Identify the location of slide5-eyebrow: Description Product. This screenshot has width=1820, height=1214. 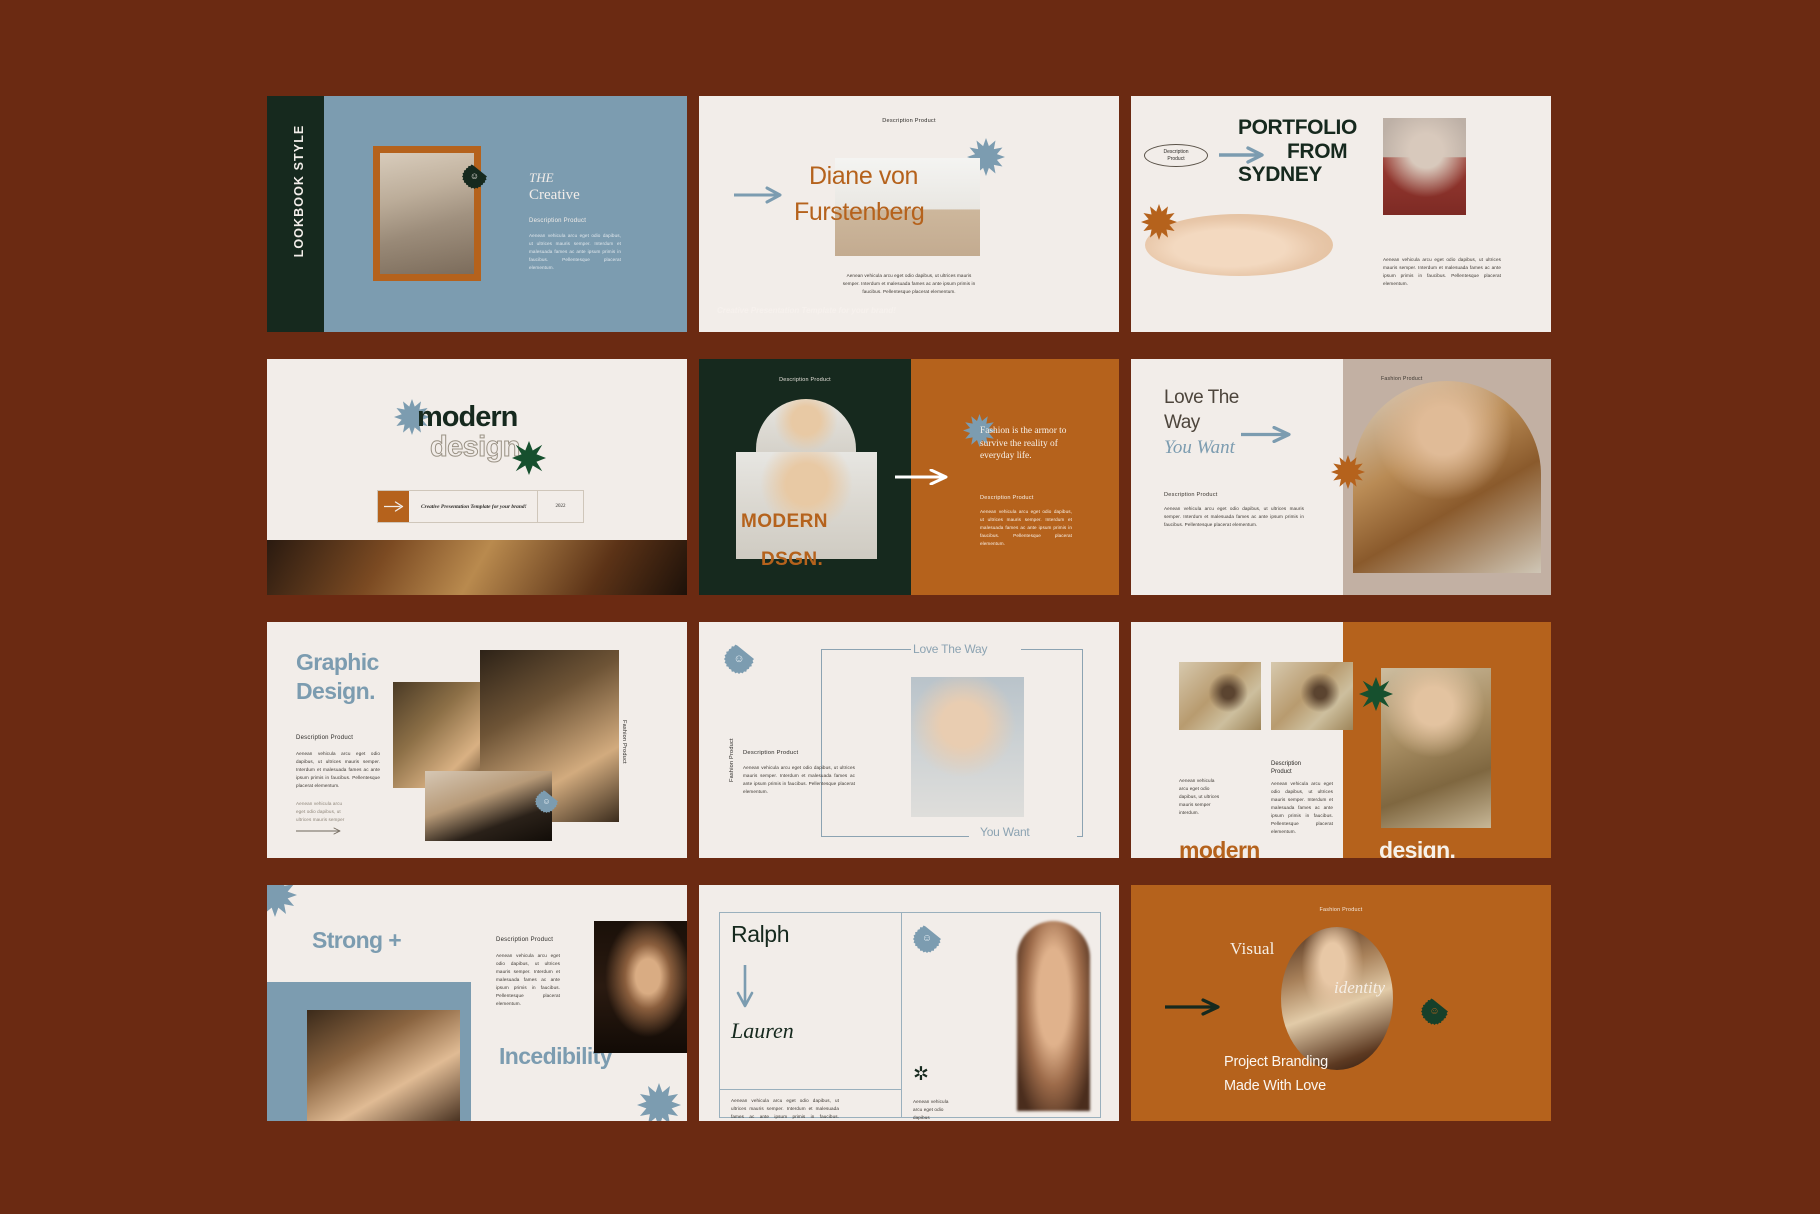
(805, 380).